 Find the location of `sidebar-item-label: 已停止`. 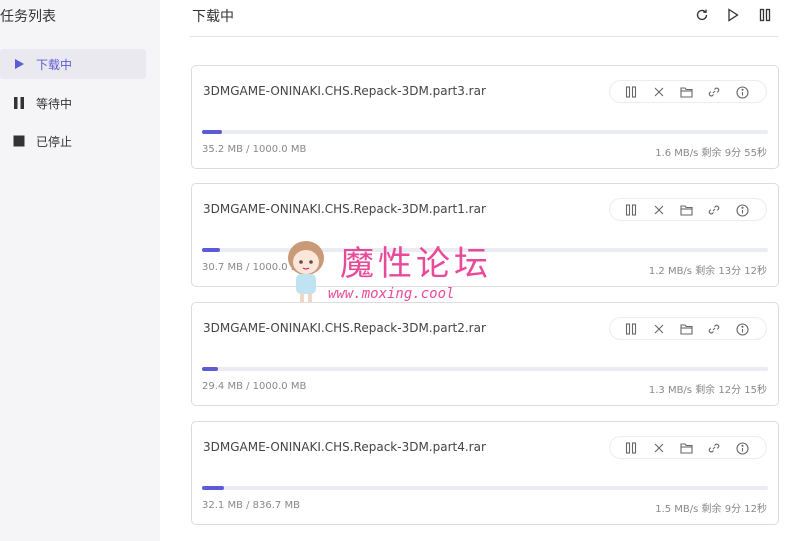

sidebar-item-label: 已停止 is located at coordinates (54, 141).